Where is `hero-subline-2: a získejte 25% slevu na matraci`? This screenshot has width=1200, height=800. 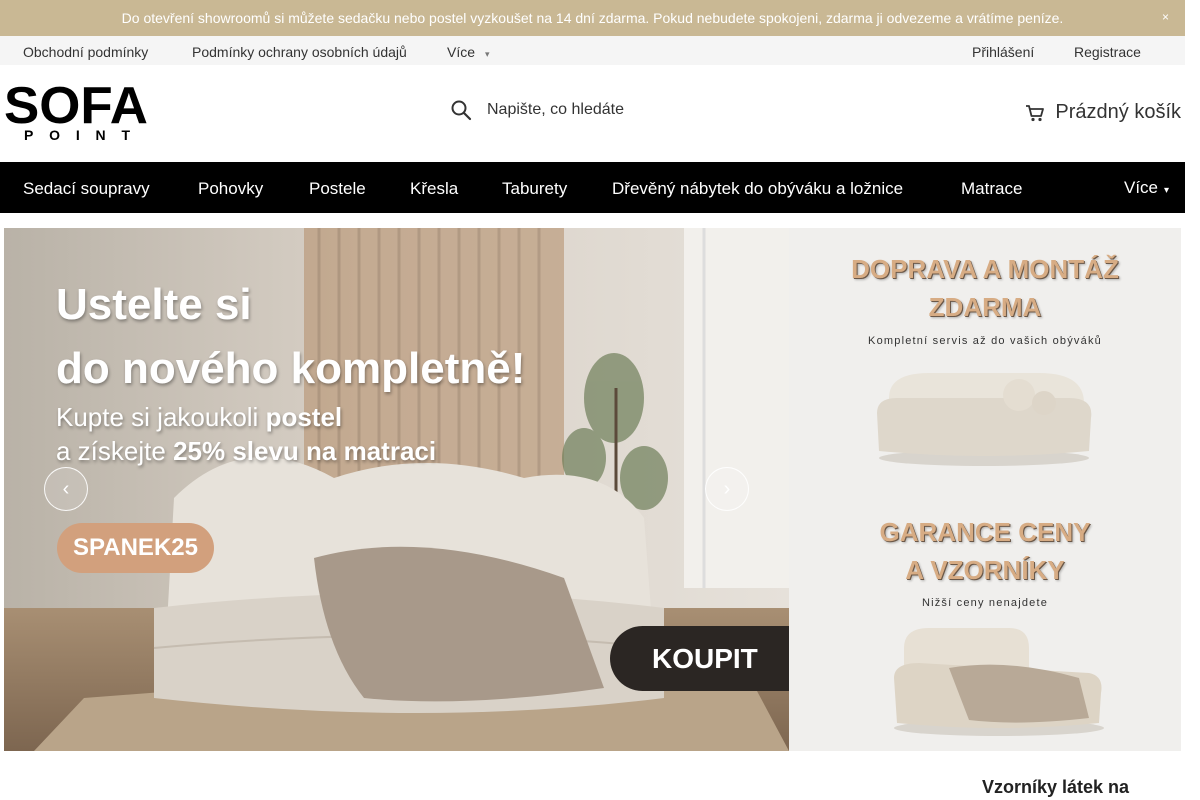
hero-subline-2: a získejte 25% slevu na matraci is located at coordinates (246, 451).